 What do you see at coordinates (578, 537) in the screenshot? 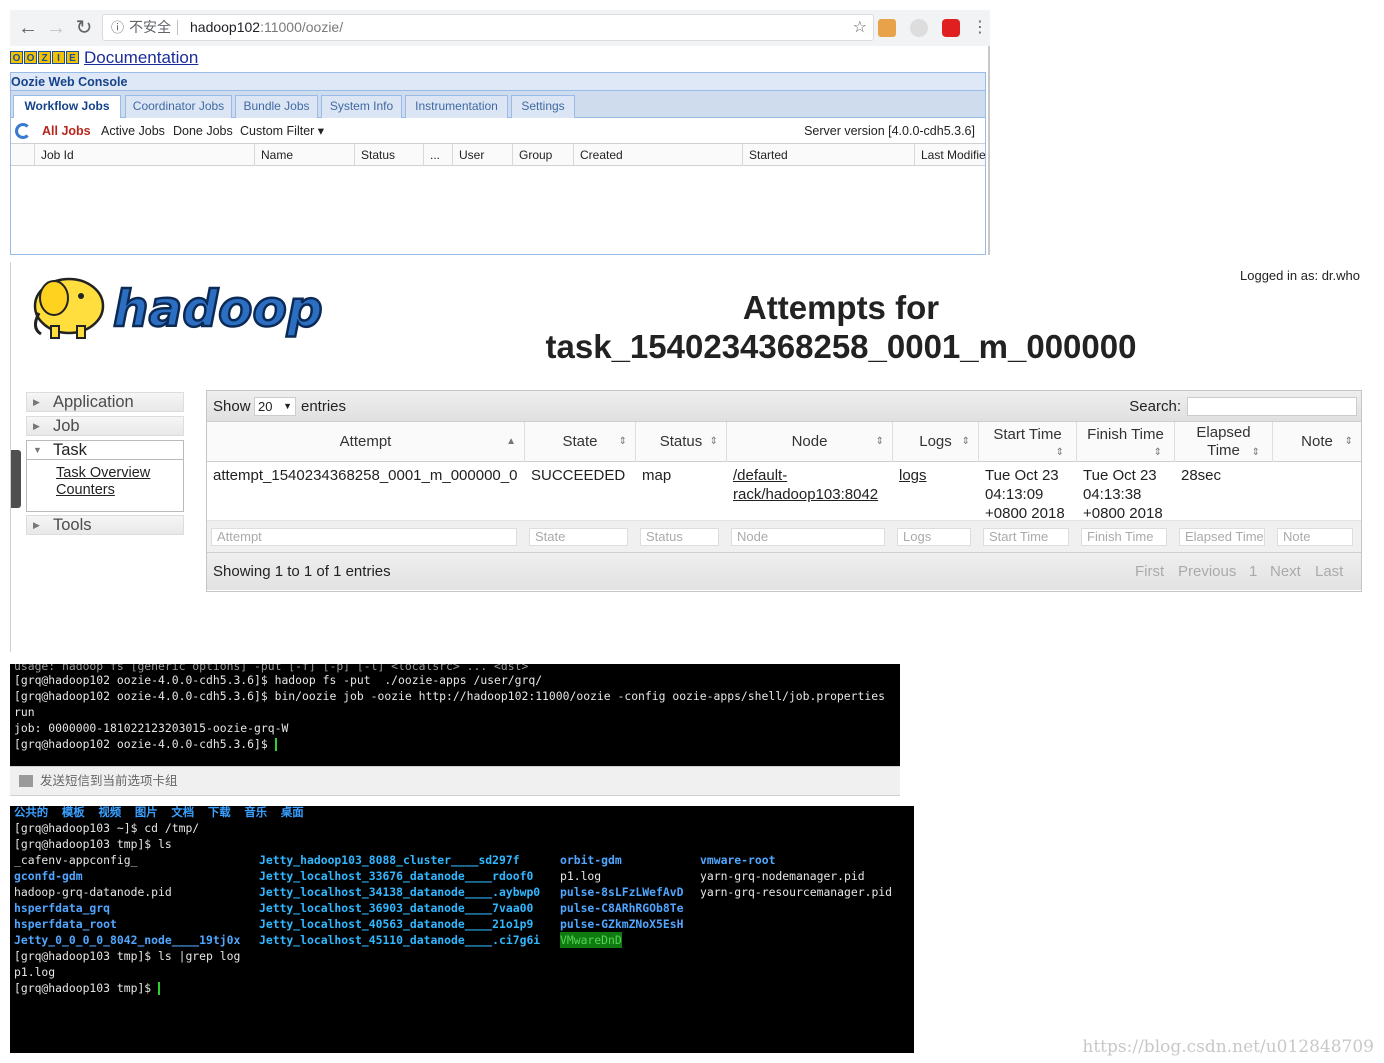
I see `filter-state: State` at bounding box center [578, 537].